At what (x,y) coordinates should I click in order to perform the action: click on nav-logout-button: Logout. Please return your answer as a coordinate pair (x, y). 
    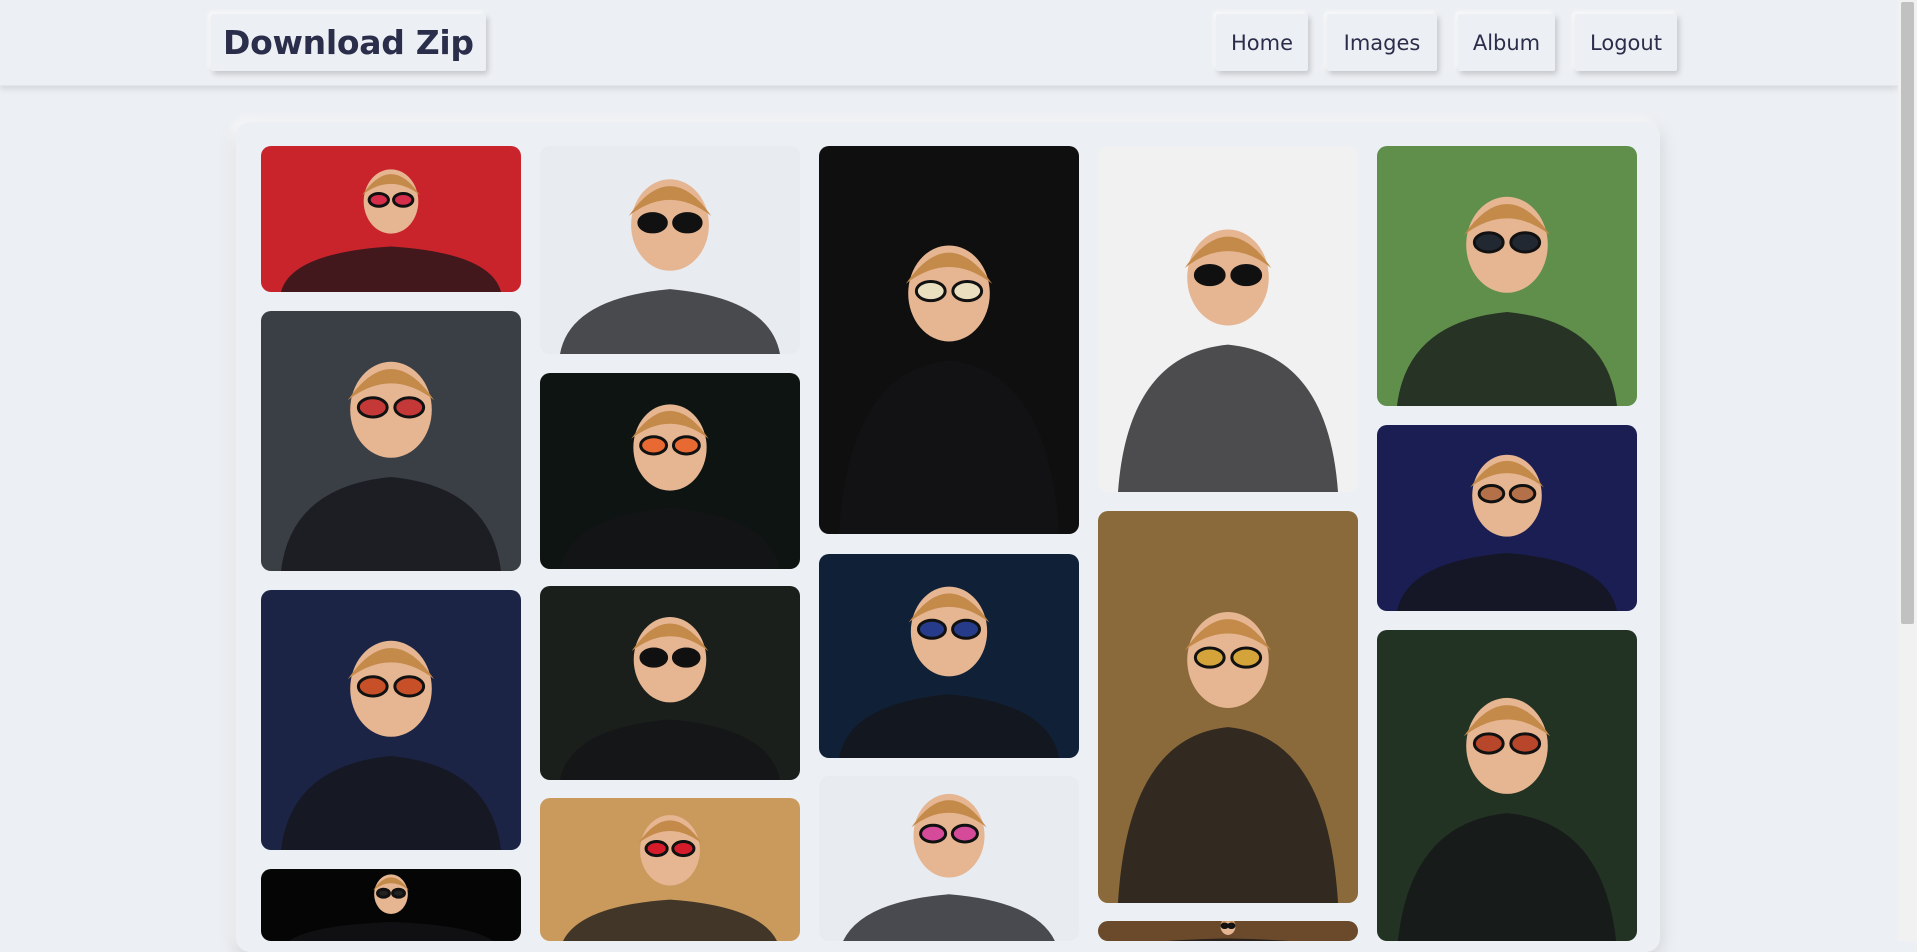
    Looking at the image, I should click on (1626, 42).